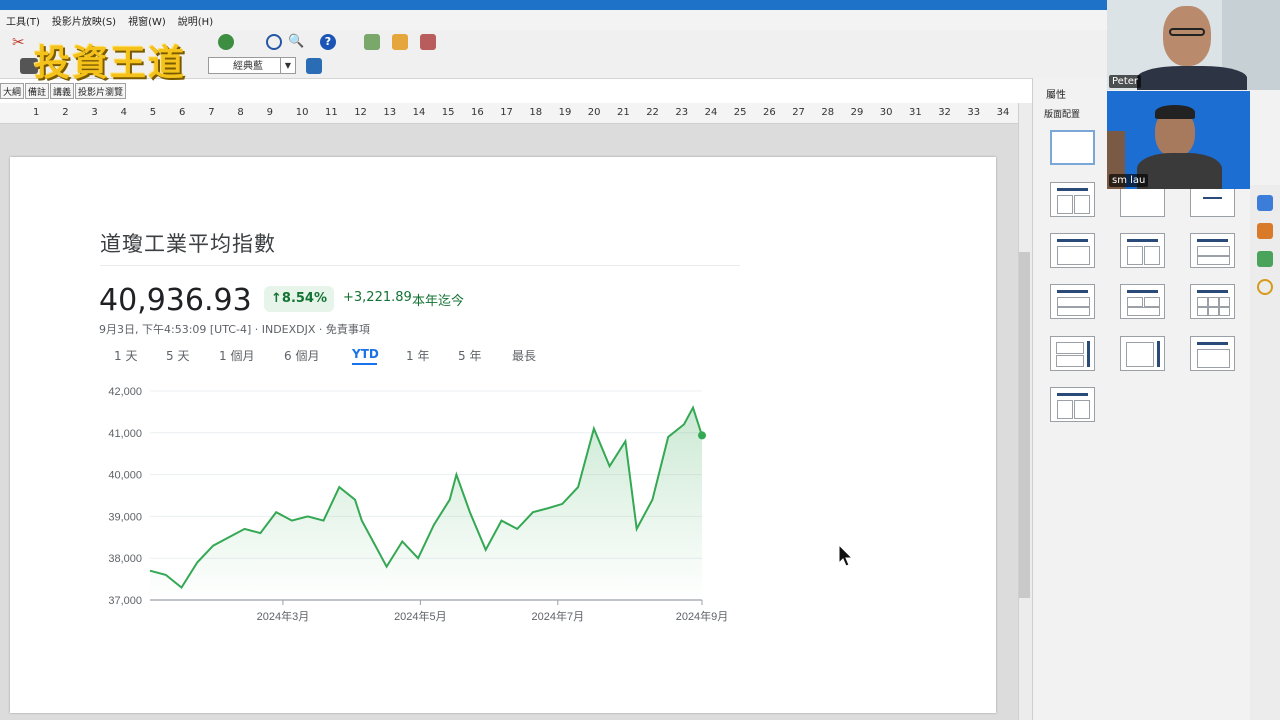 The width and height of the screenshot is (1280, 720). What do you see at coordinates (125, 559) in the screenshot?
I see `y-tick-label: 38,000` at bounding box center [125, 559].